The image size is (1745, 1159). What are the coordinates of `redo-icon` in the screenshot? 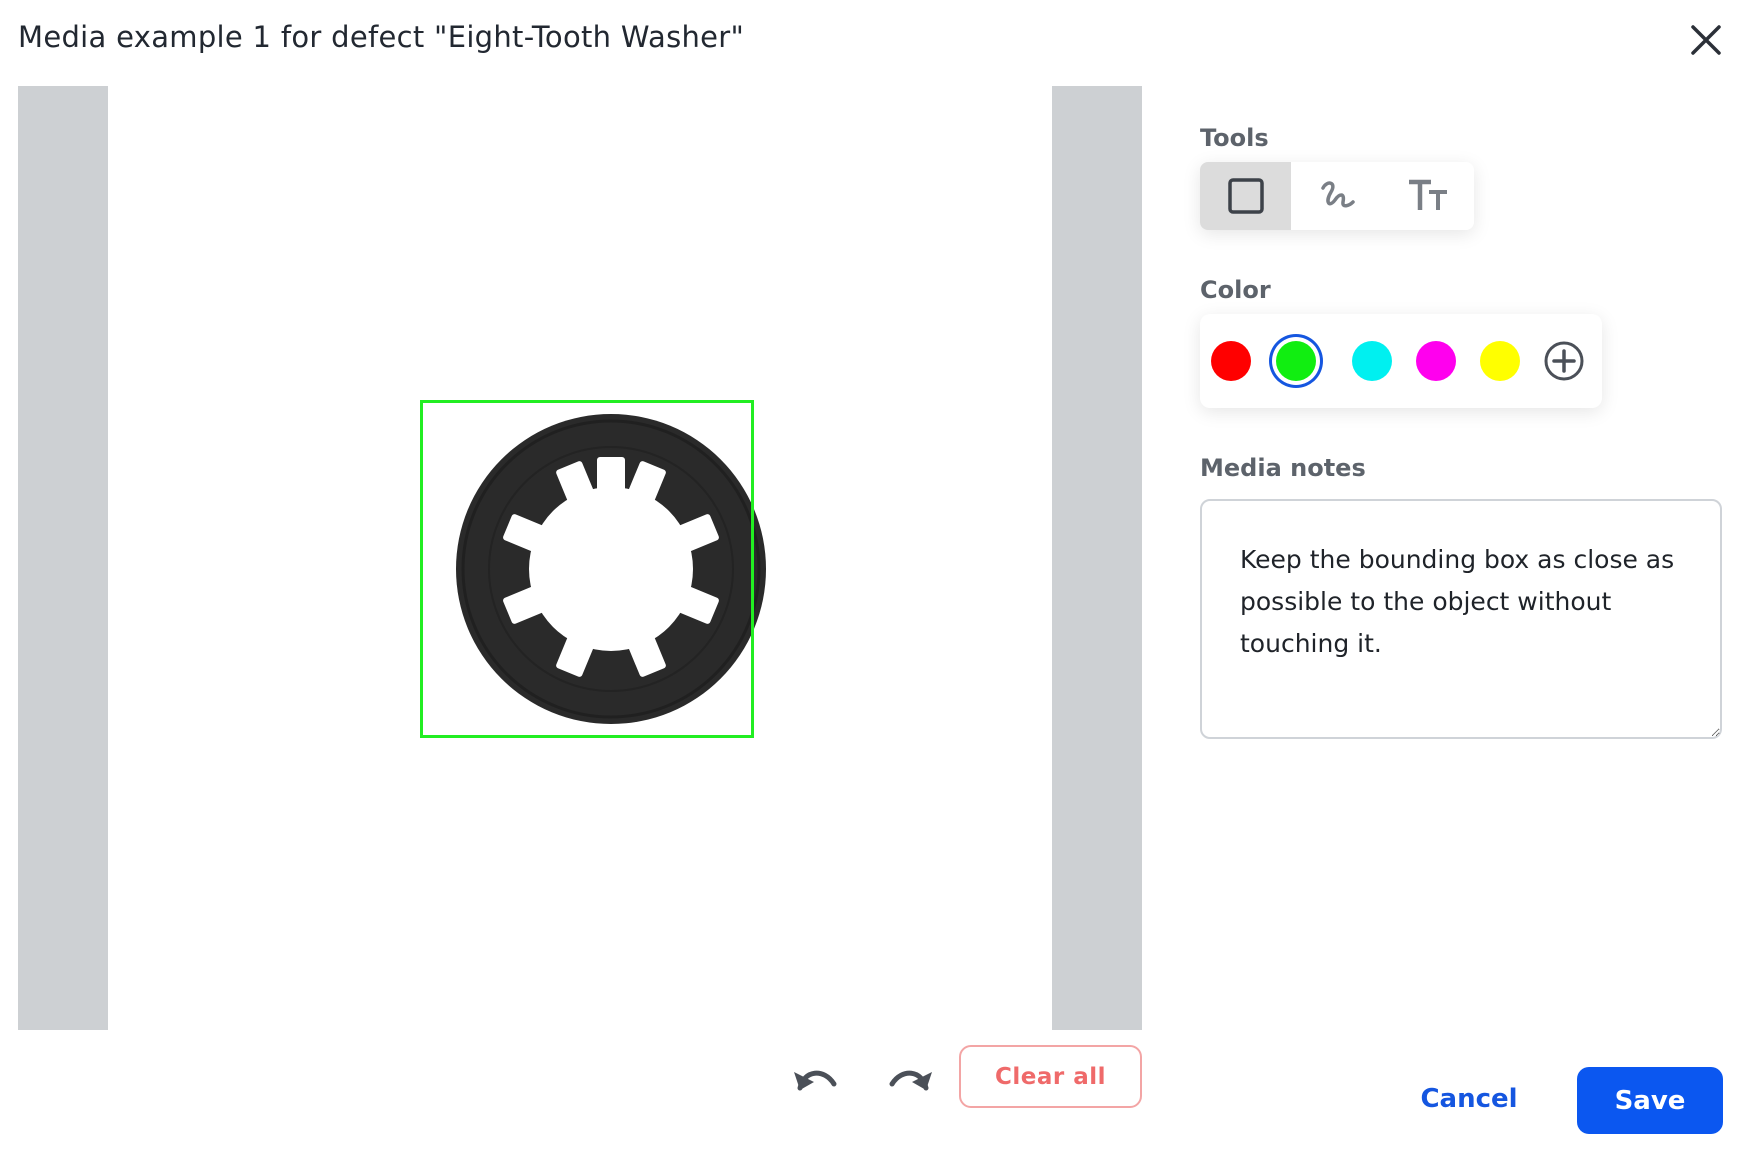 It's located at (910, 1080).